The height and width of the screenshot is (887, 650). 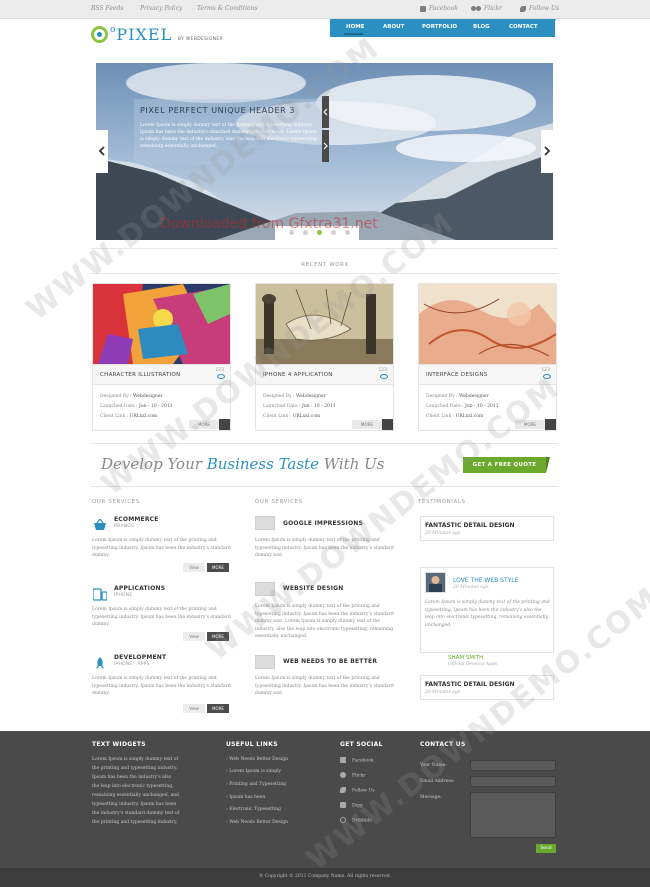 I want to click on flickr-top-link: Flickr, so click(x=486, y=8).